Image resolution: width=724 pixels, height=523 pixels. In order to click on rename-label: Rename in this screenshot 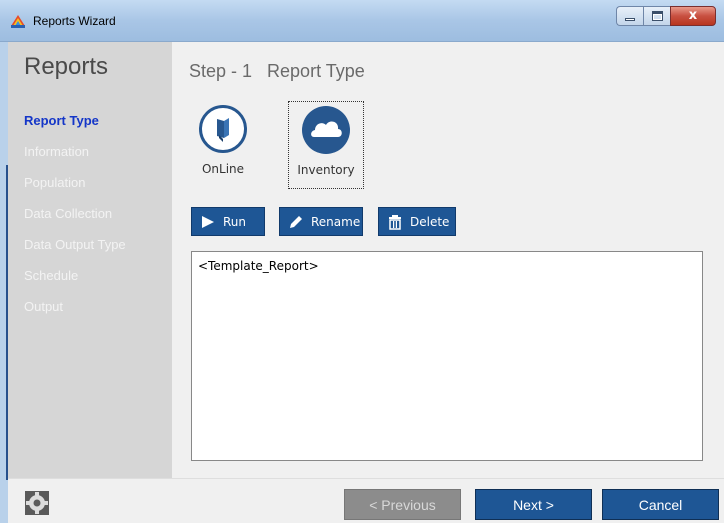, I will do `click(336, 221)`.